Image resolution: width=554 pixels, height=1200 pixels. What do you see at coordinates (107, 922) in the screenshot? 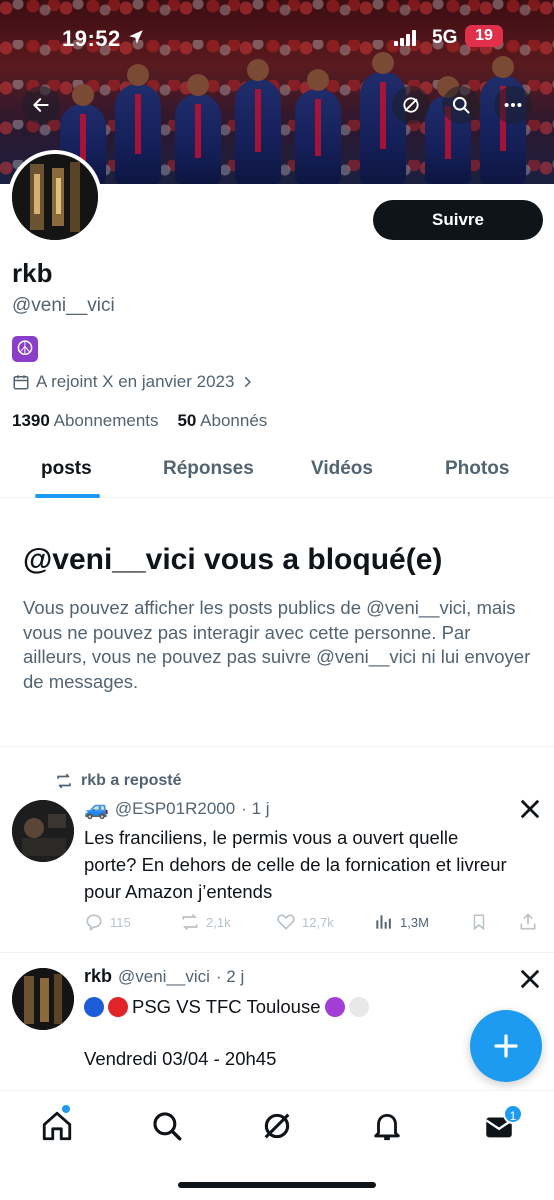
I see `reply-button: 115` at bounding box center [107, 922].